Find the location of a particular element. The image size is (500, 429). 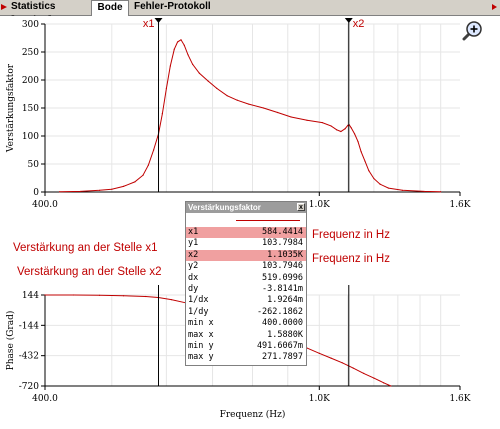

cursor-handle-x1 is located at coordinates (158, 20).